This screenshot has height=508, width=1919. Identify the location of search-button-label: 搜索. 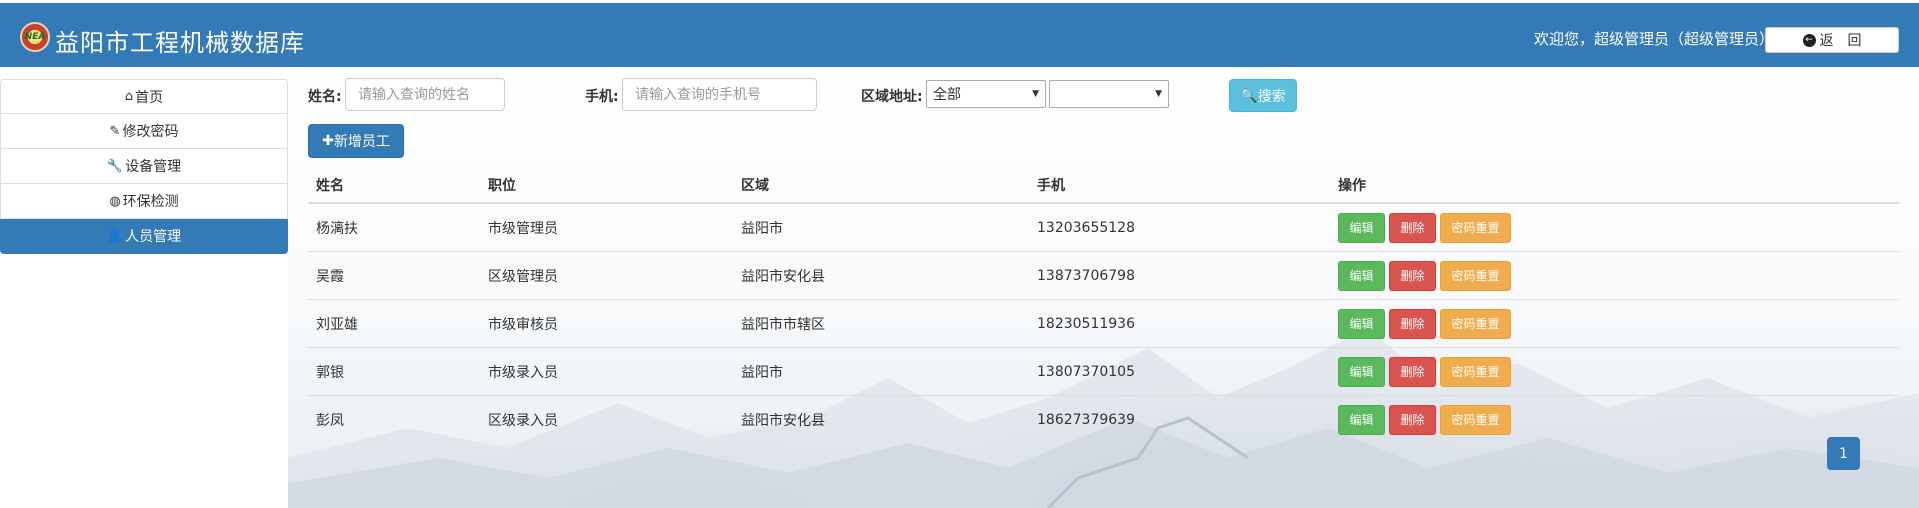
(1271, 96).